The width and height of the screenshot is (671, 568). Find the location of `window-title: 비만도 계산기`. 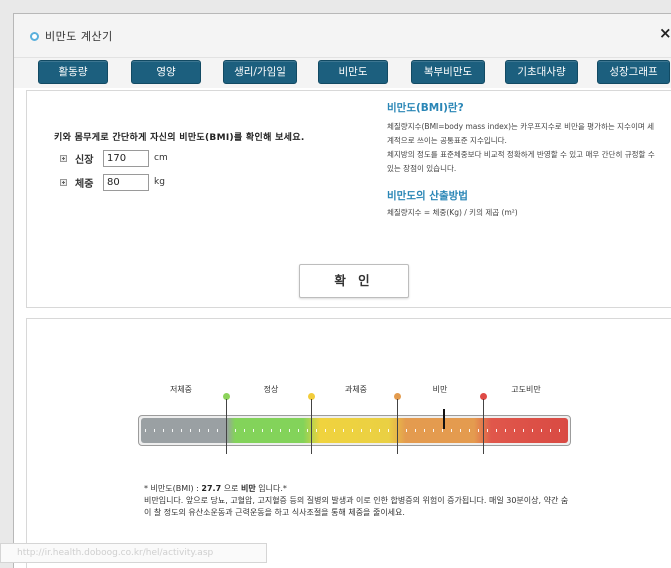

window-title: 비만도 계산기 is located at coordinates (79, 36).